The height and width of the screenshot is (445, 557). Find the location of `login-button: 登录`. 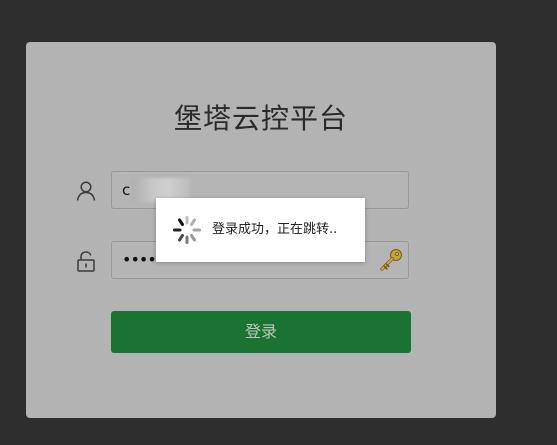

login-button: 登录 is located at coordinates (261, 332).